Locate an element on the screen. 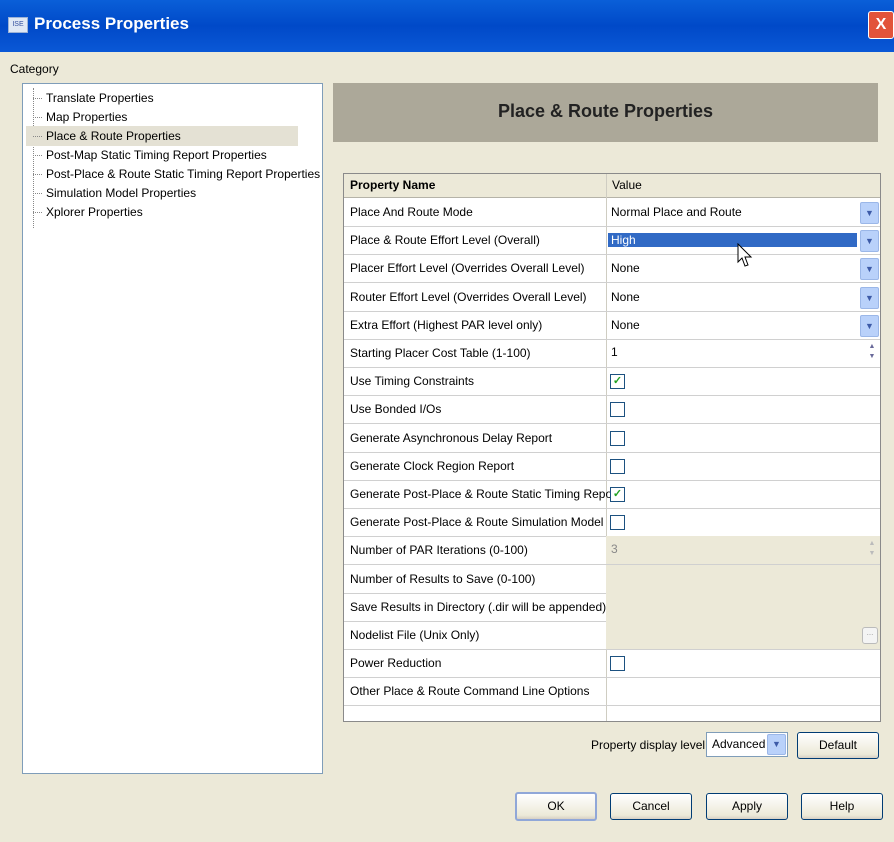 The height and width of the screenshot is (842, 894). apply-button: Apply is located at coordinates (747, 806).